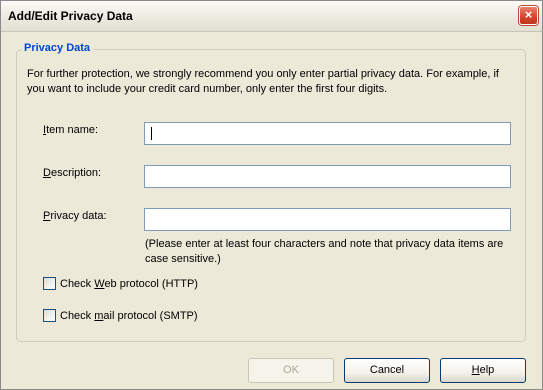 This screenshot has height=390, width=543. What do you see at coordinates (75, 216) in the screenshot?
I see `privacy-data-label: Privacy data:` at bounding box center [75, 216].